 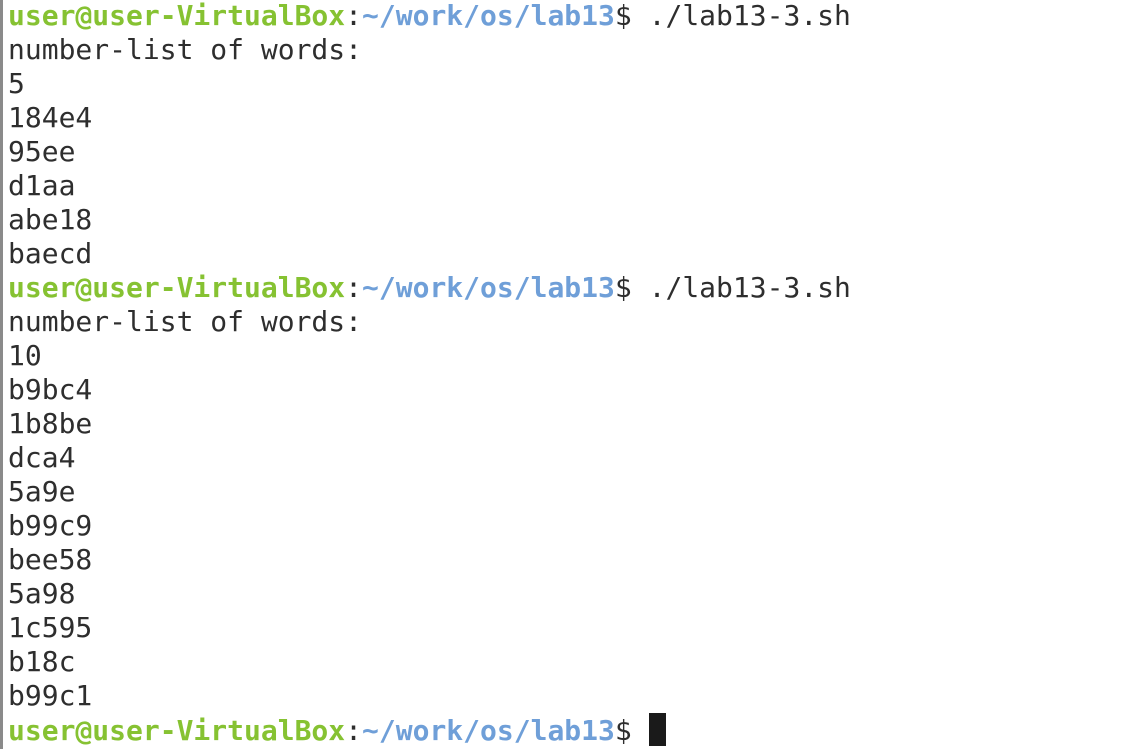 I want to click on output-count: 5, so click(x=16, y=83).